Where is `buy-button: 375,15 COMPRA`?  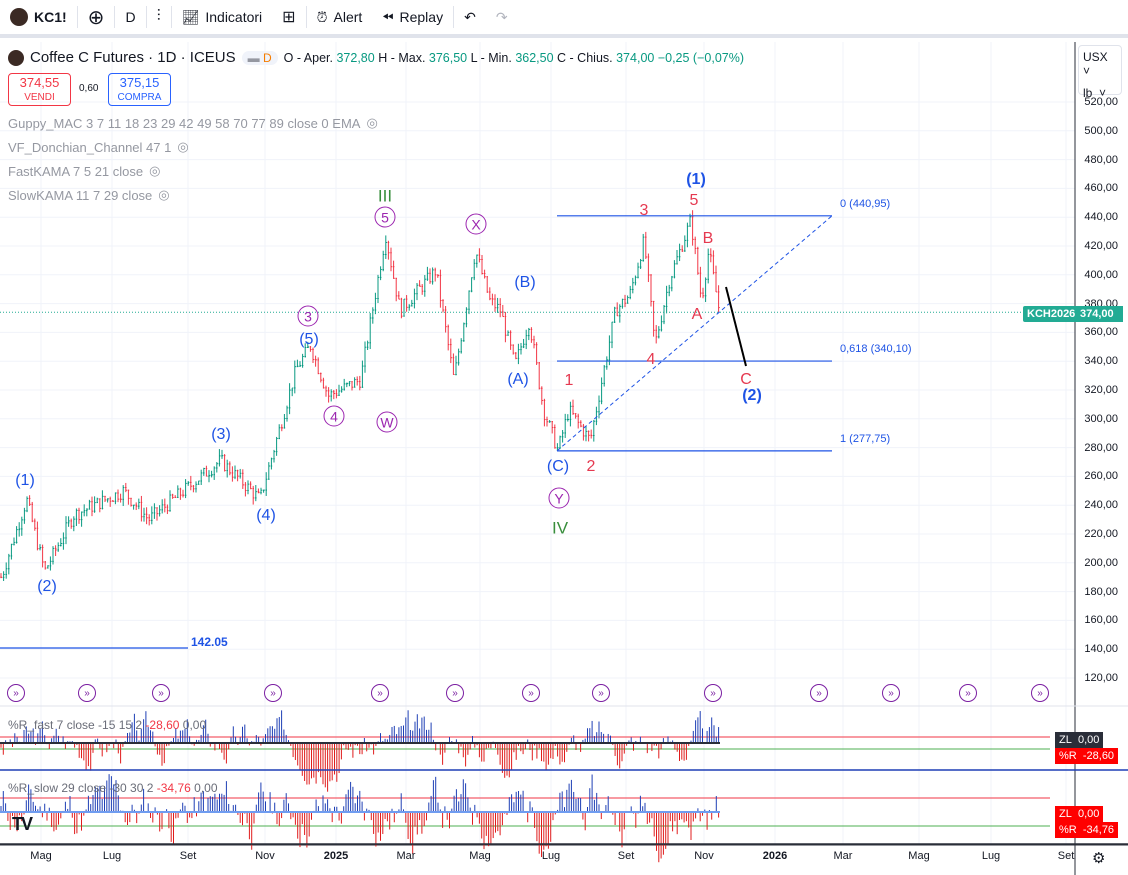
buy-button: 375,15 COMPRA is located at coordinates (139, 89).